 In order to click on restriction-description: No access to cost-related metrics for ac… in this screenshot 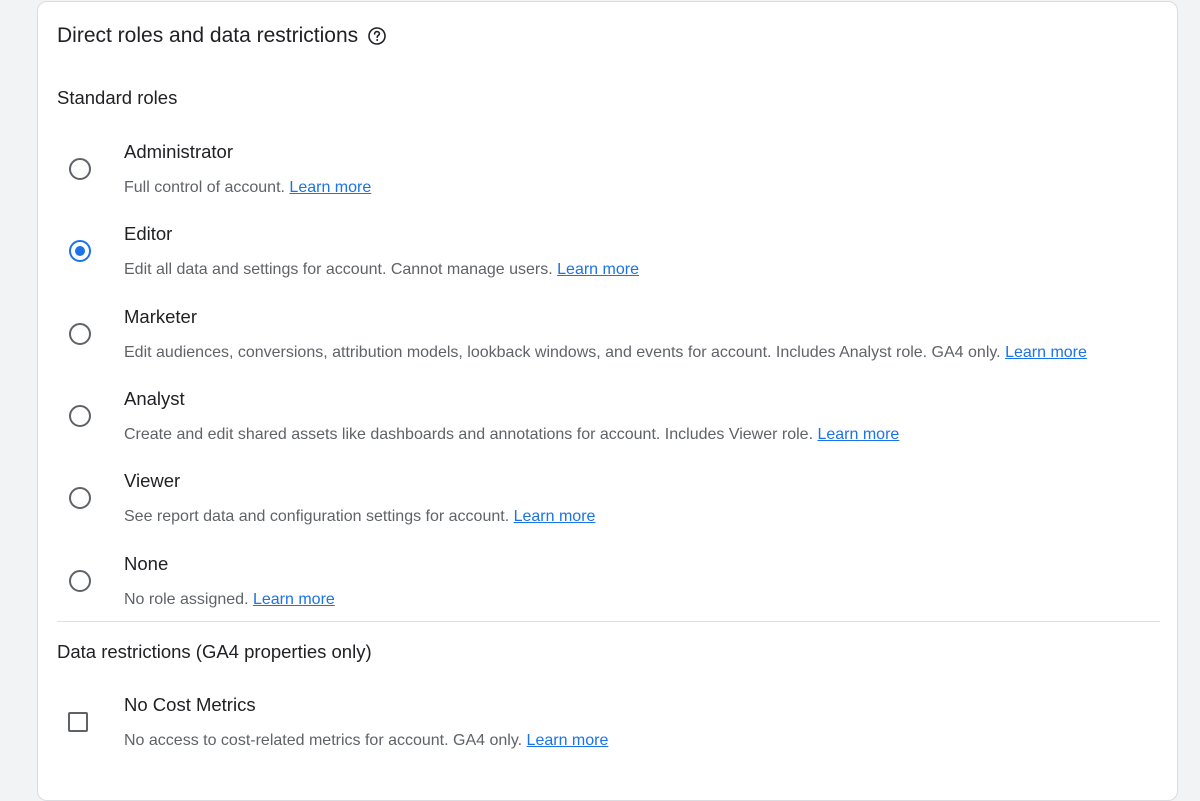, I will do `click(366, 741)`.